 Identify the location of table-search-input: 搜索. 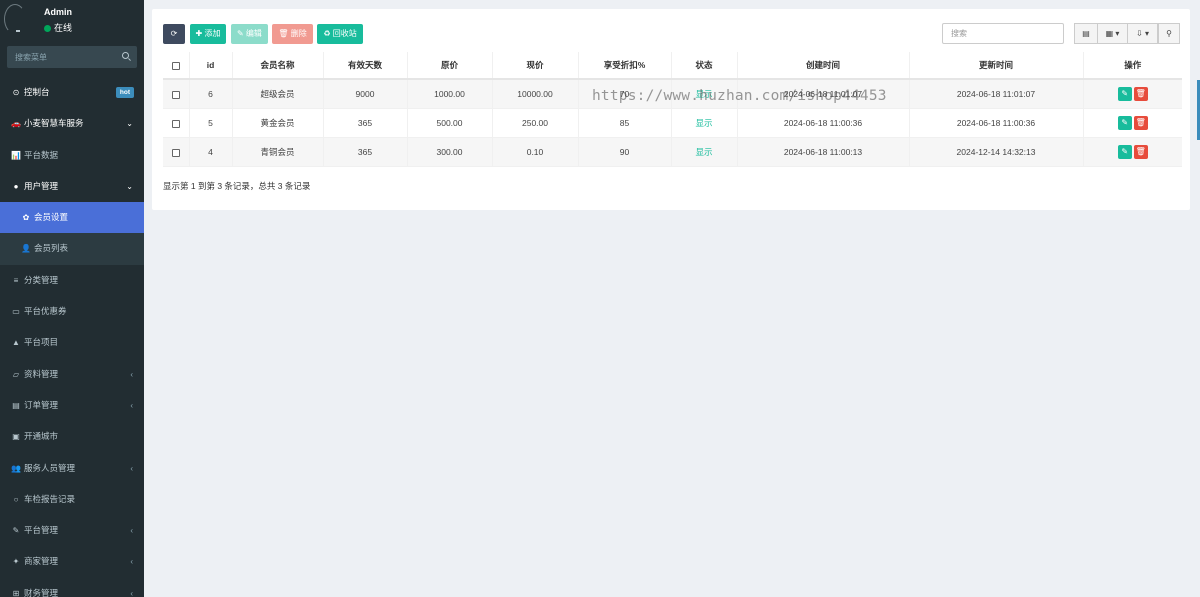
(1003, 33).